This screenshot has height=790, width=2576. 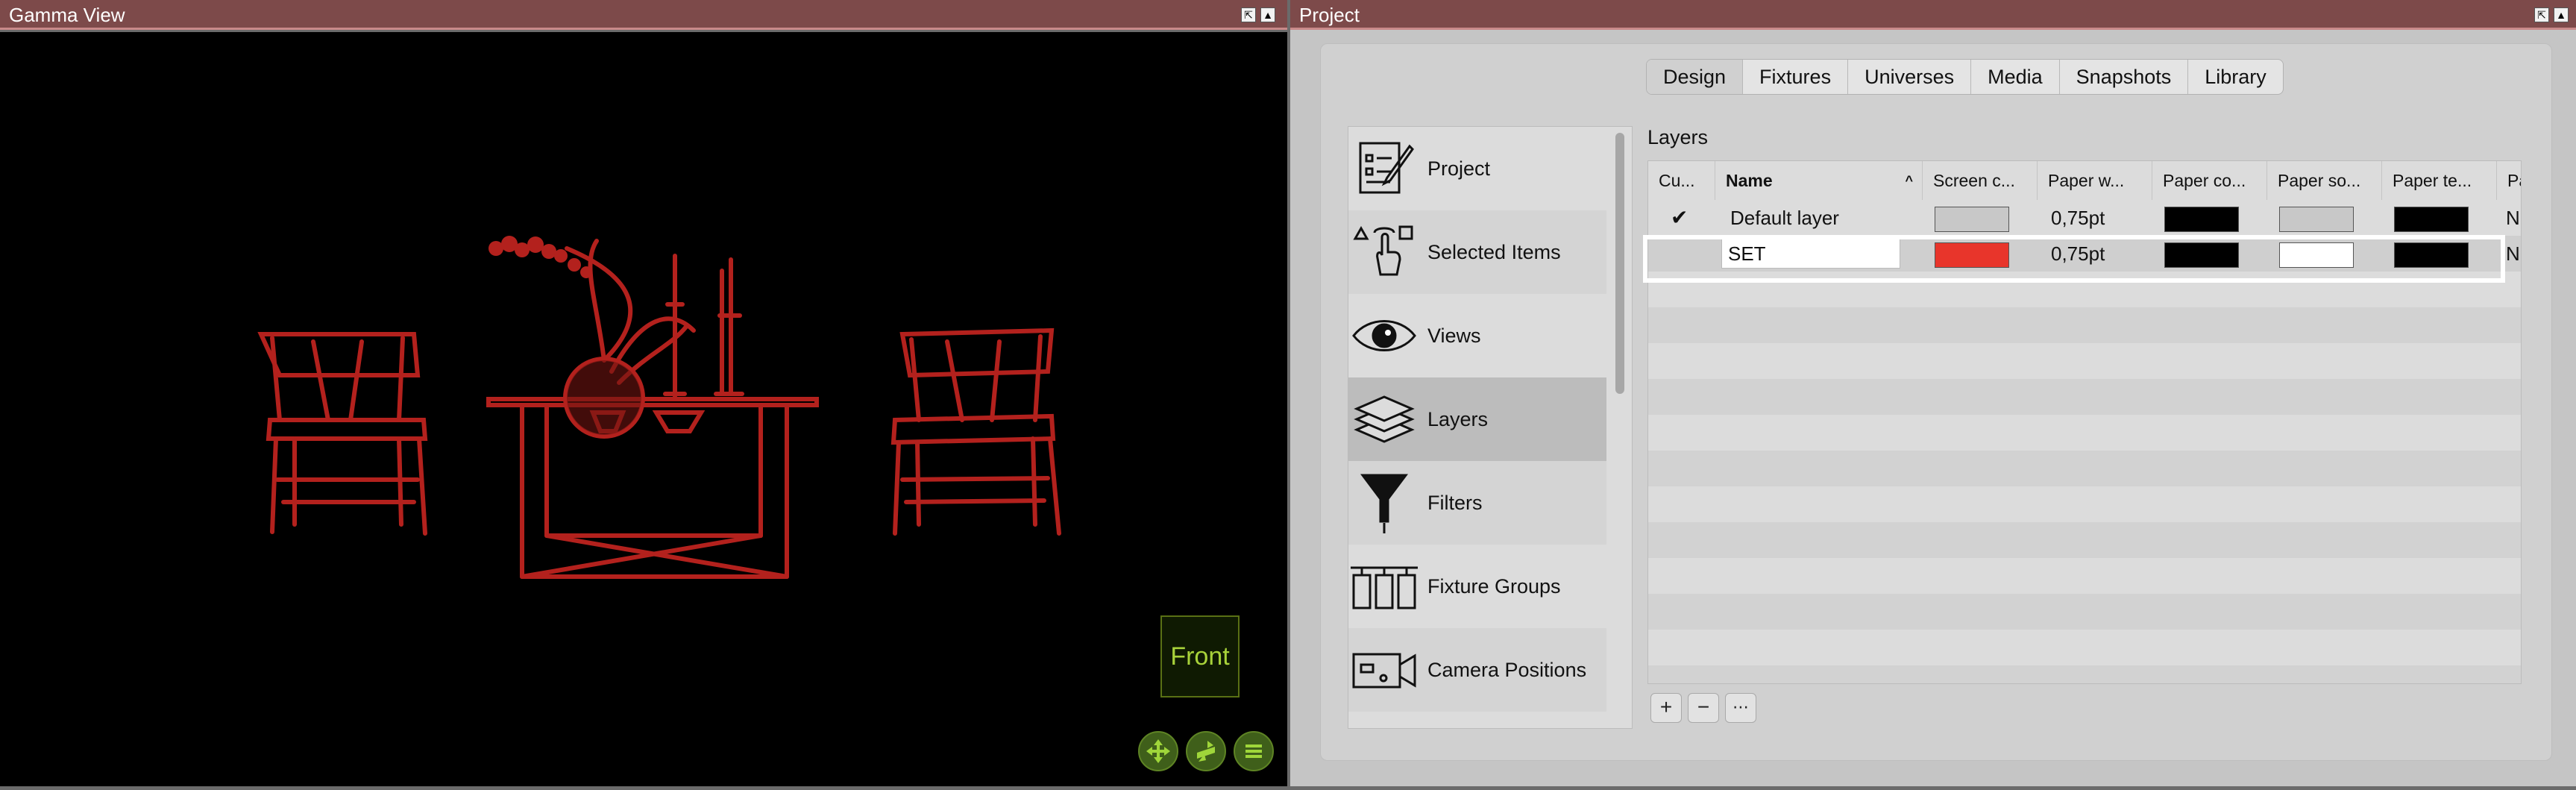 I want to click on layers-icon, so click(x=1384, y=419).